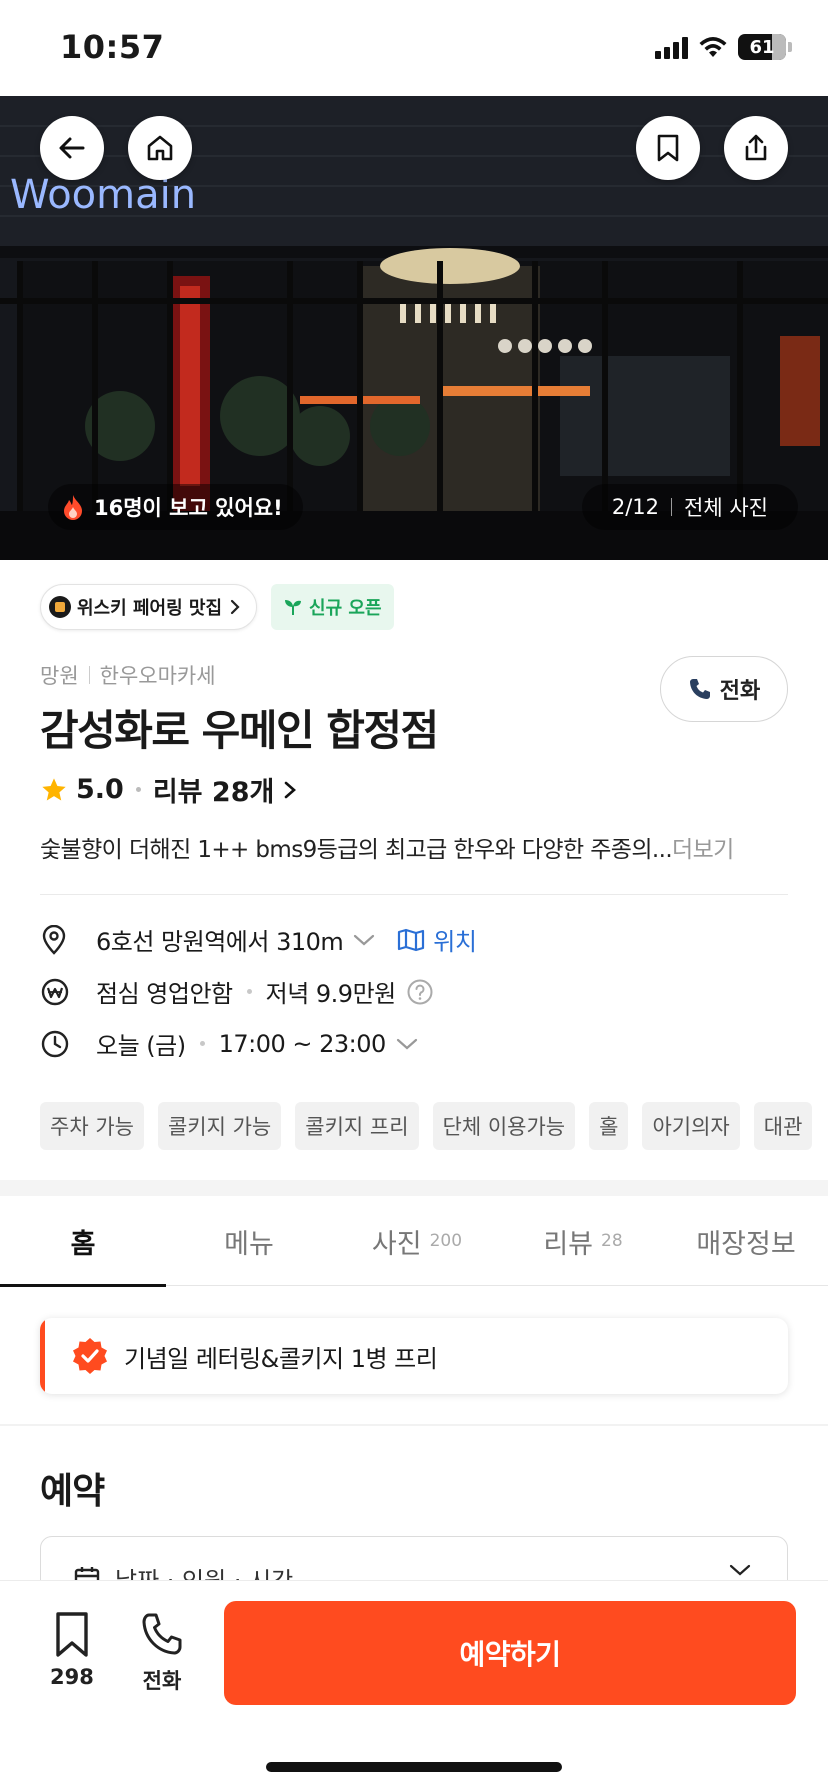 This screenshot has width=828, height=1792. Describe the element at coordinates (54, 788) in the screenshot. I see `star-icon` at that location.